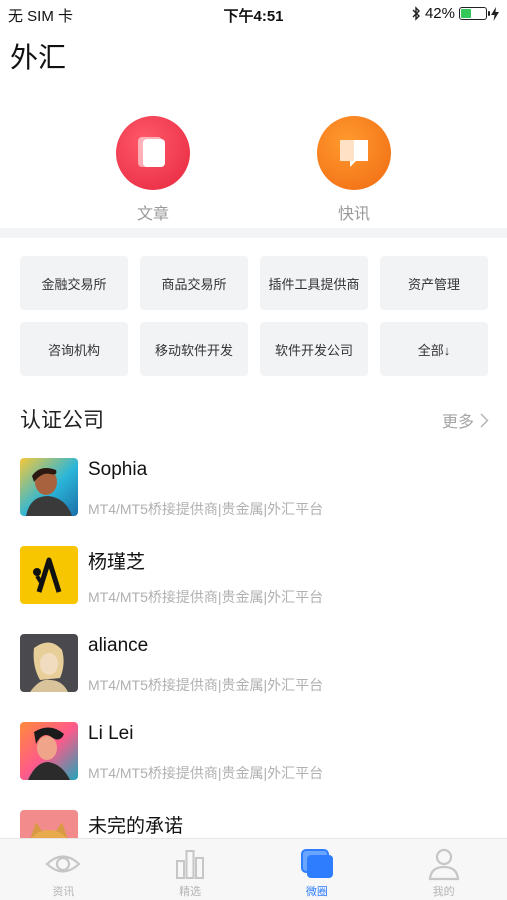  What do you see at coordinates (439, 13) in the screenshot?
I see `battery-percent: 42%` at bounding box center [439, 13].